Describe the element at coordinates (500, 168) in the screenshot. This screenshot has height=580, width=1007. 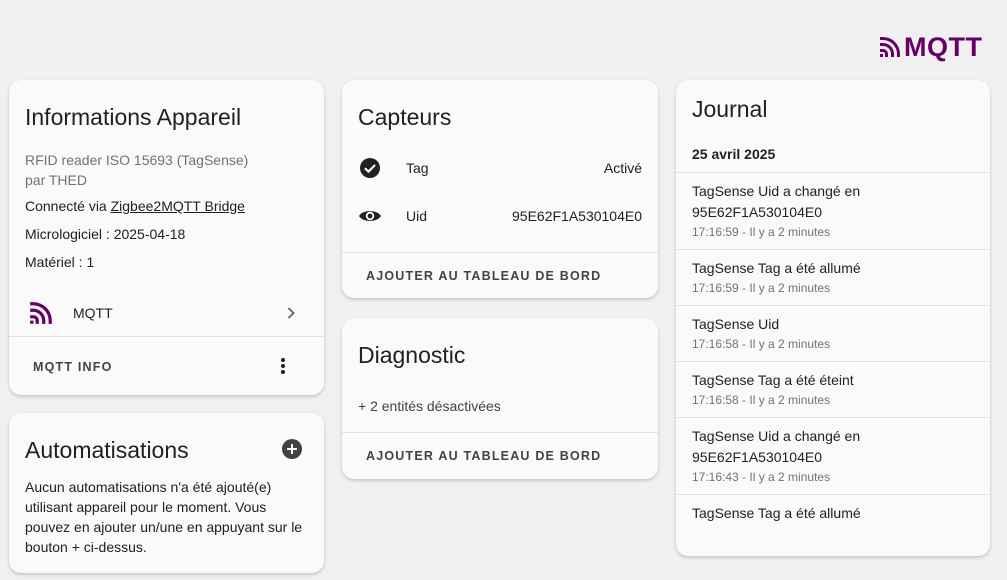
I see `entity-row-tag: Tag Activé` at that location.